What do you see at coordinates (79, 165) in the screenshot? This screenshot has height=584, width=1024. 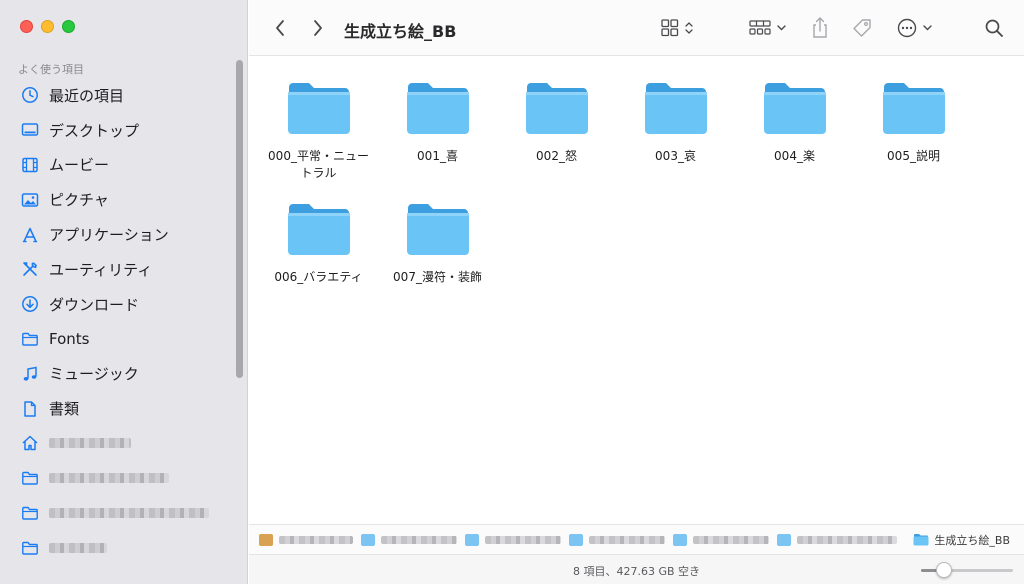 I see `sidebar-item-label: ムービー` at bounding box center [79, 165].